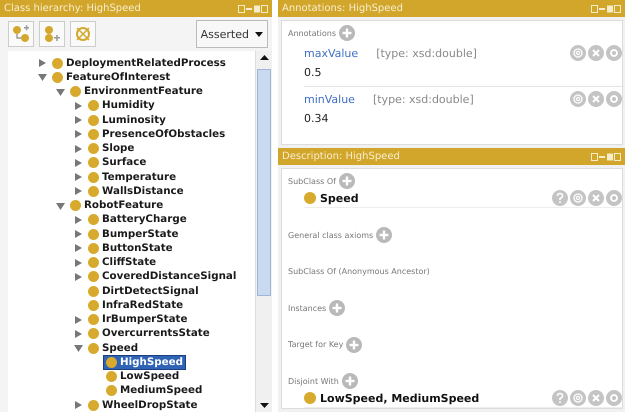 Image resolution: width=625 pixels, height=412 pixels. Describe the element at coordinates (331, 53) in the screenshot. I see `annotation-property: maxValue` at that location.